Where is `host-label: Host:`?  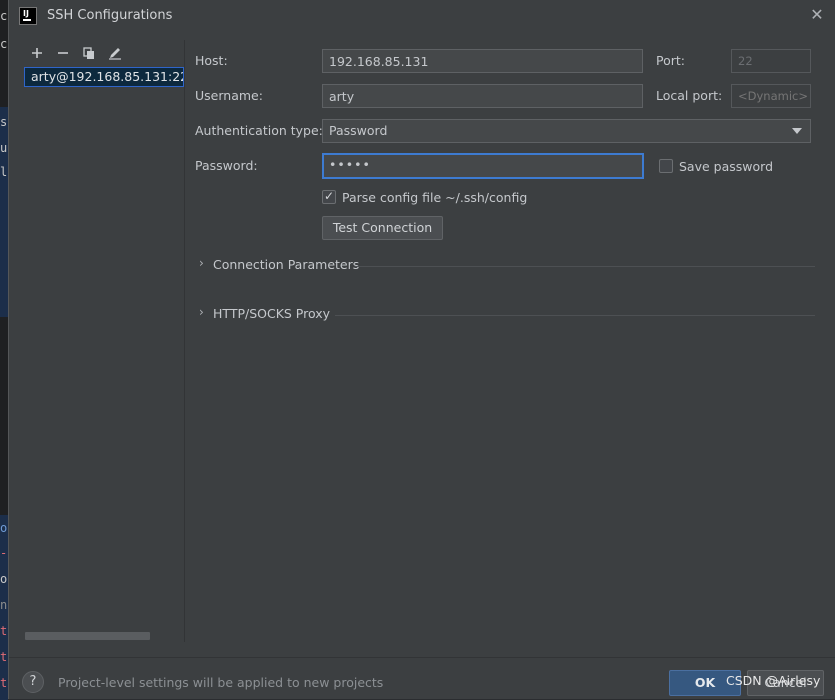 host-label: Host: is located at coordinates (211, 60).